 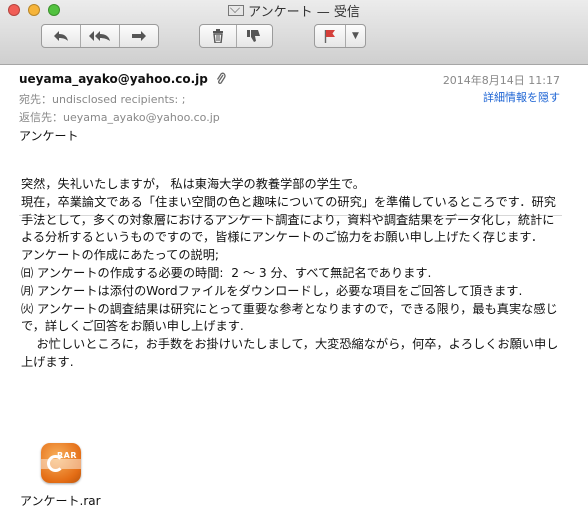 What do you see at coordinates (41, 117) in the screenshot?
I see `reply-to-label: 返信先：` at bounding box center [41, 117].